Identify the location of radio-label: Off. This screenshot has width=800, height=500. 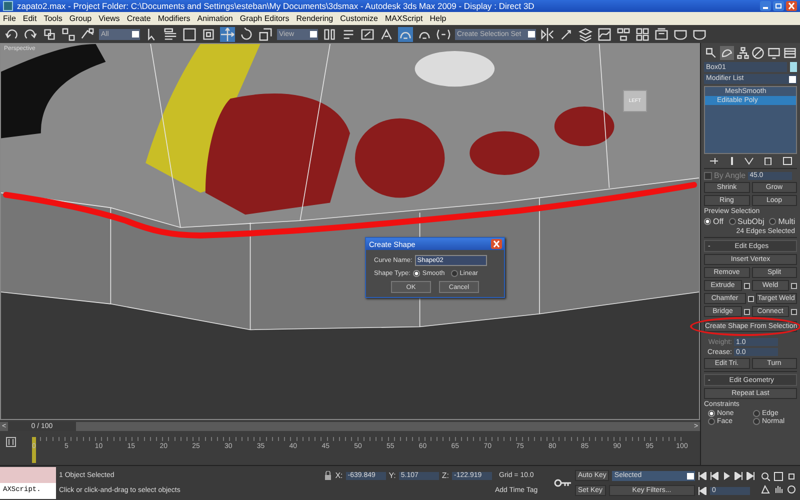
(718, 221).